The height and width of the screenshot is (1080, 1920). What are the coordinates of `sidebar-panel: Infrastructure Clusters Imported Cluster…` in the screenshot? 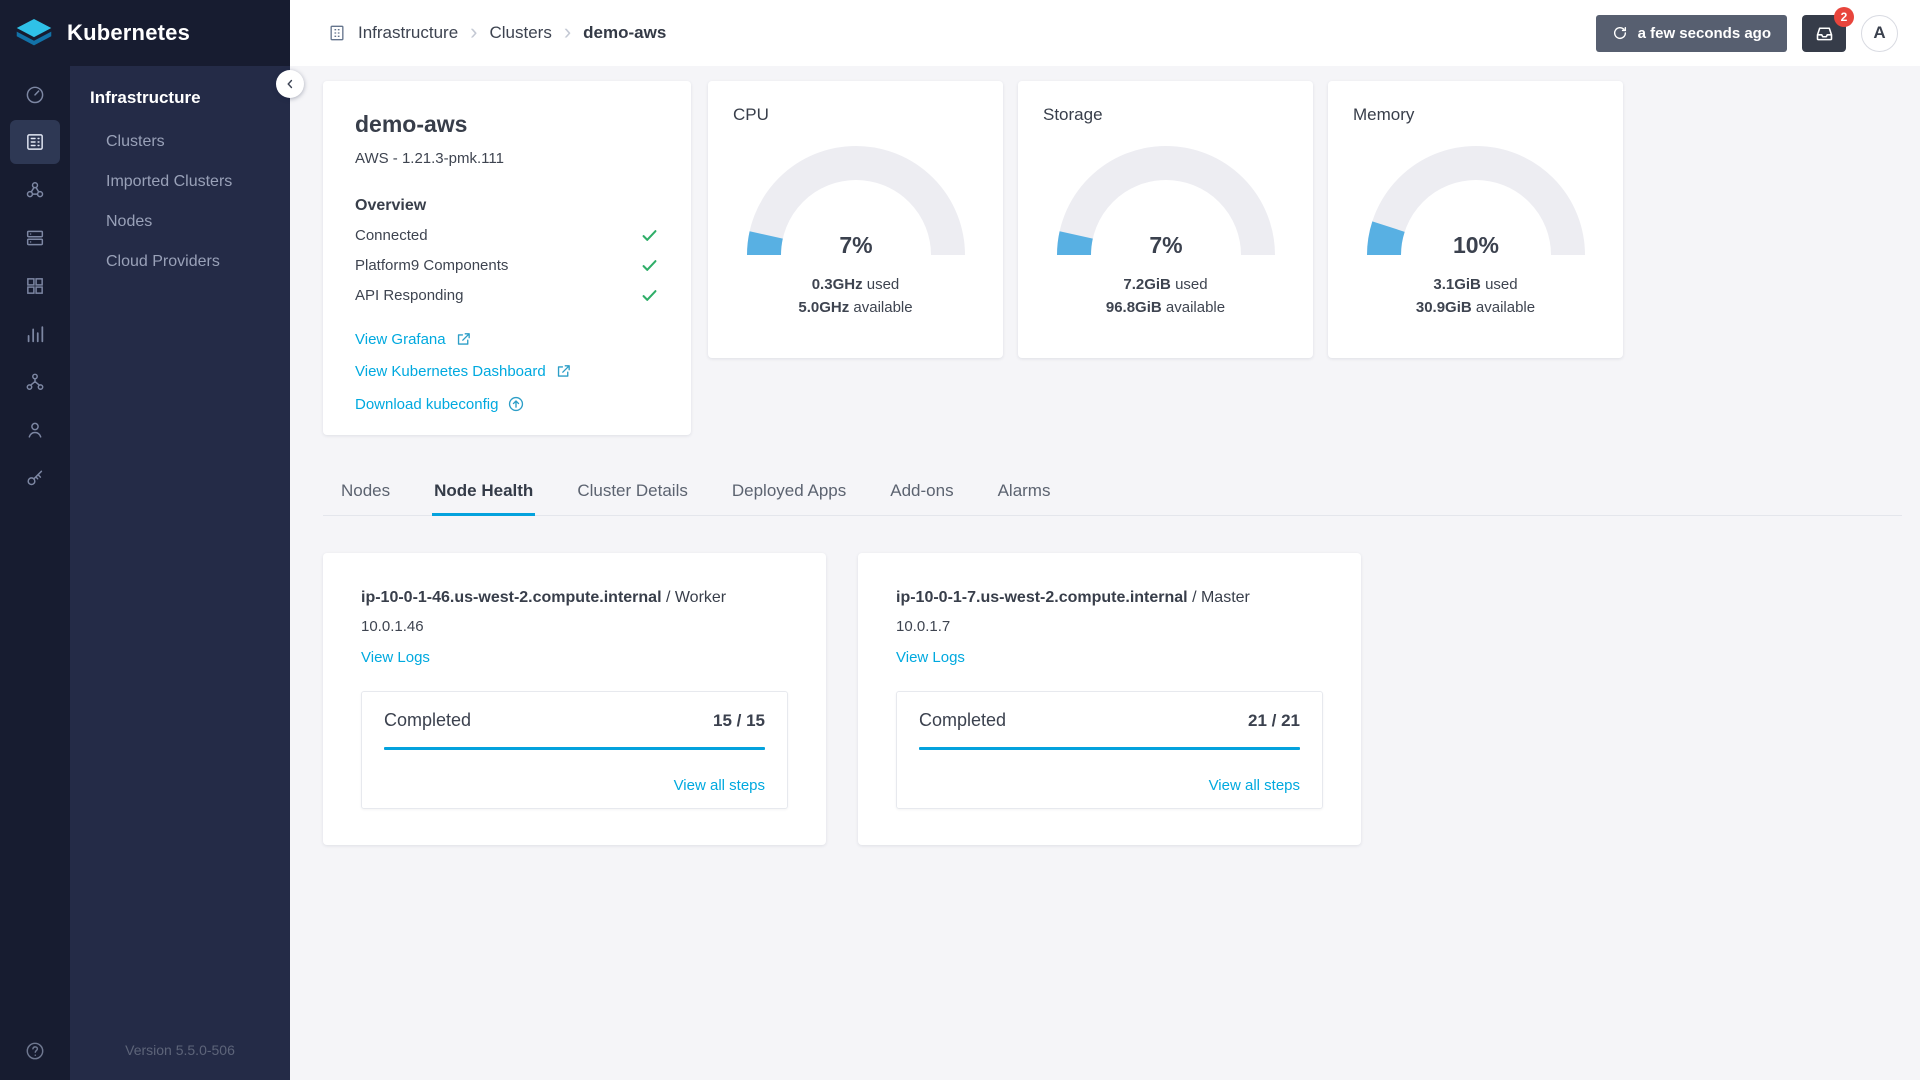 It's located at (180, 573).